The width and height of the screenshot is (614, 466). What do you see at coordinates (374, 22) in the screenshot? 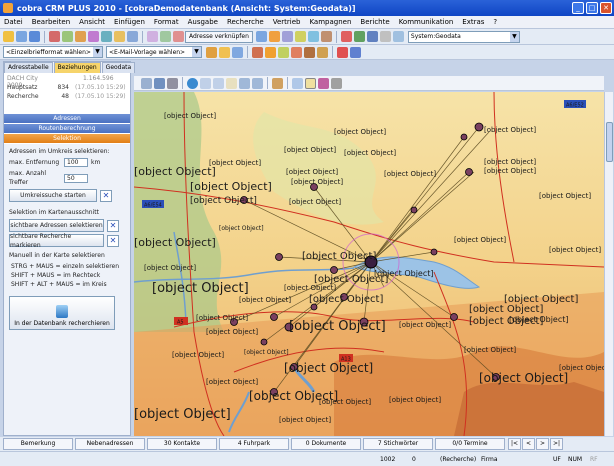
I see `menu-berichte: Berichte` at bounding box center [374, 22].